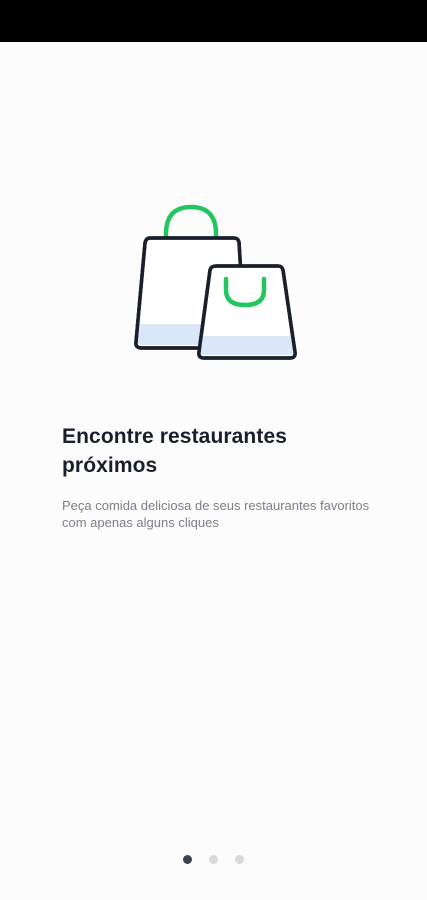 The width and height of the screenshot is (427, 900). What do you see at coordinates (175, 451) in the screenshot?
I see `onboarding-title: Encontre restaurantes próximos` at bounding box center [175, 451].